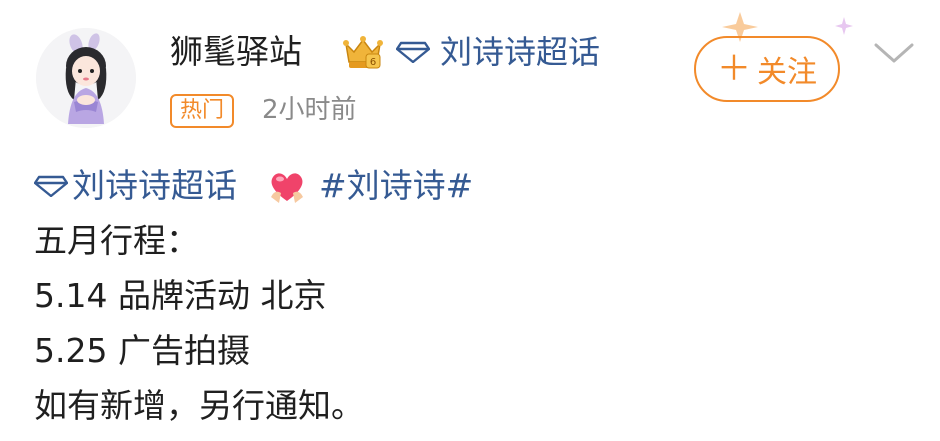  I want to click on chevron-down-icon, so click(894, 53).